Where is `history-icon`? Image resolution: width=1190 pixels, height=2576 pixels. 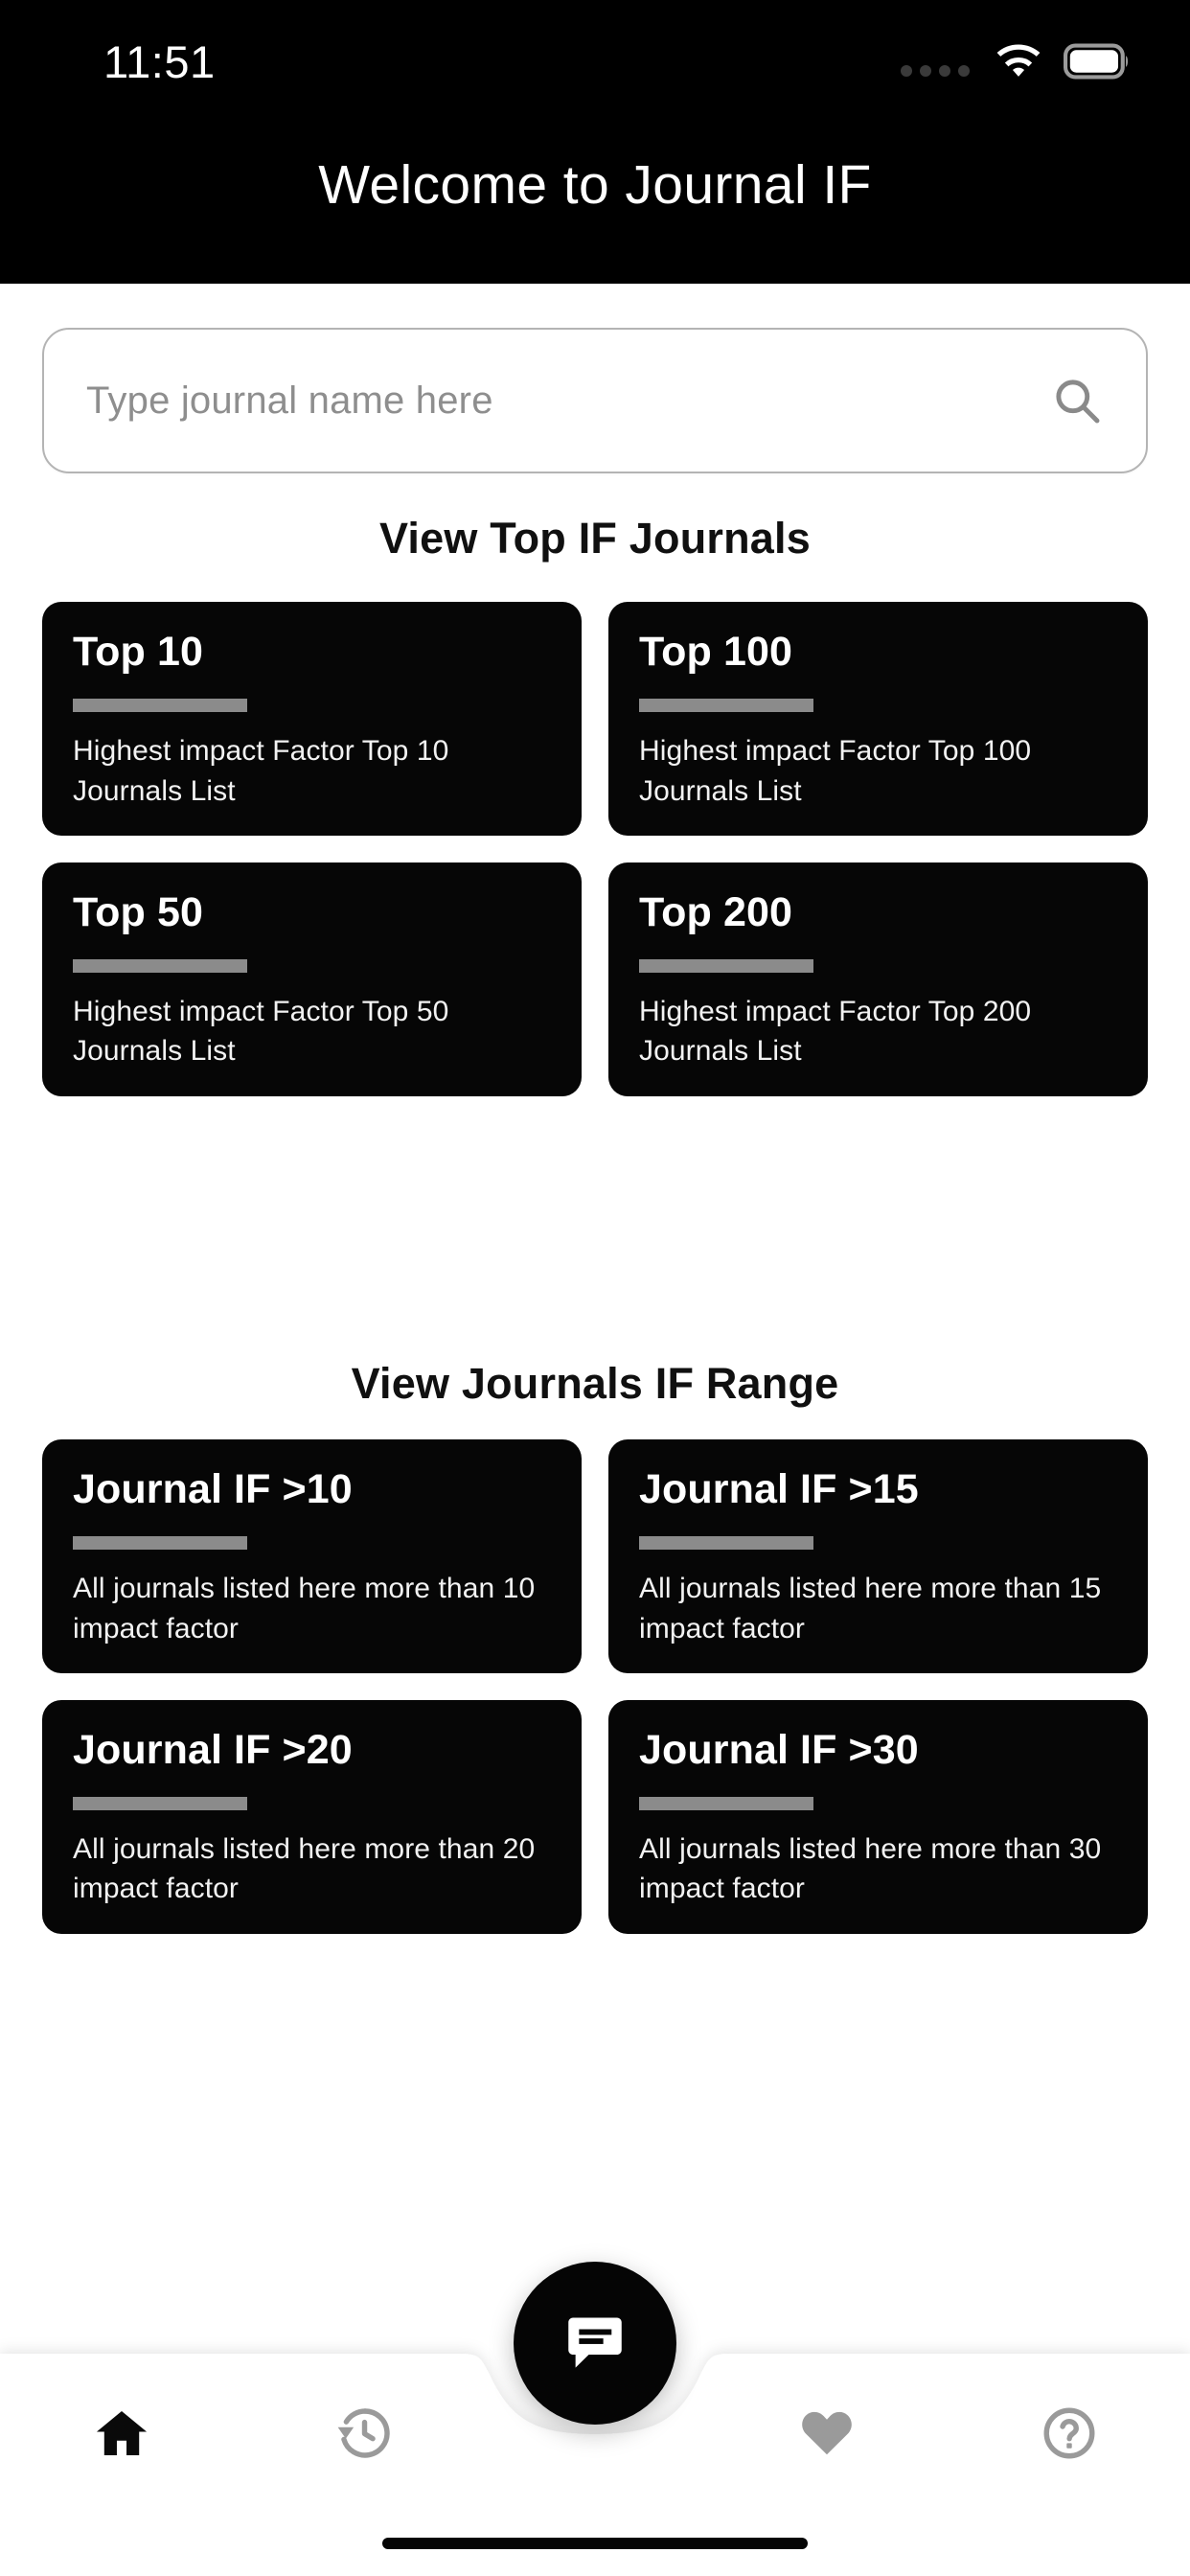 history-icon is located at coordinates (364, 2433).